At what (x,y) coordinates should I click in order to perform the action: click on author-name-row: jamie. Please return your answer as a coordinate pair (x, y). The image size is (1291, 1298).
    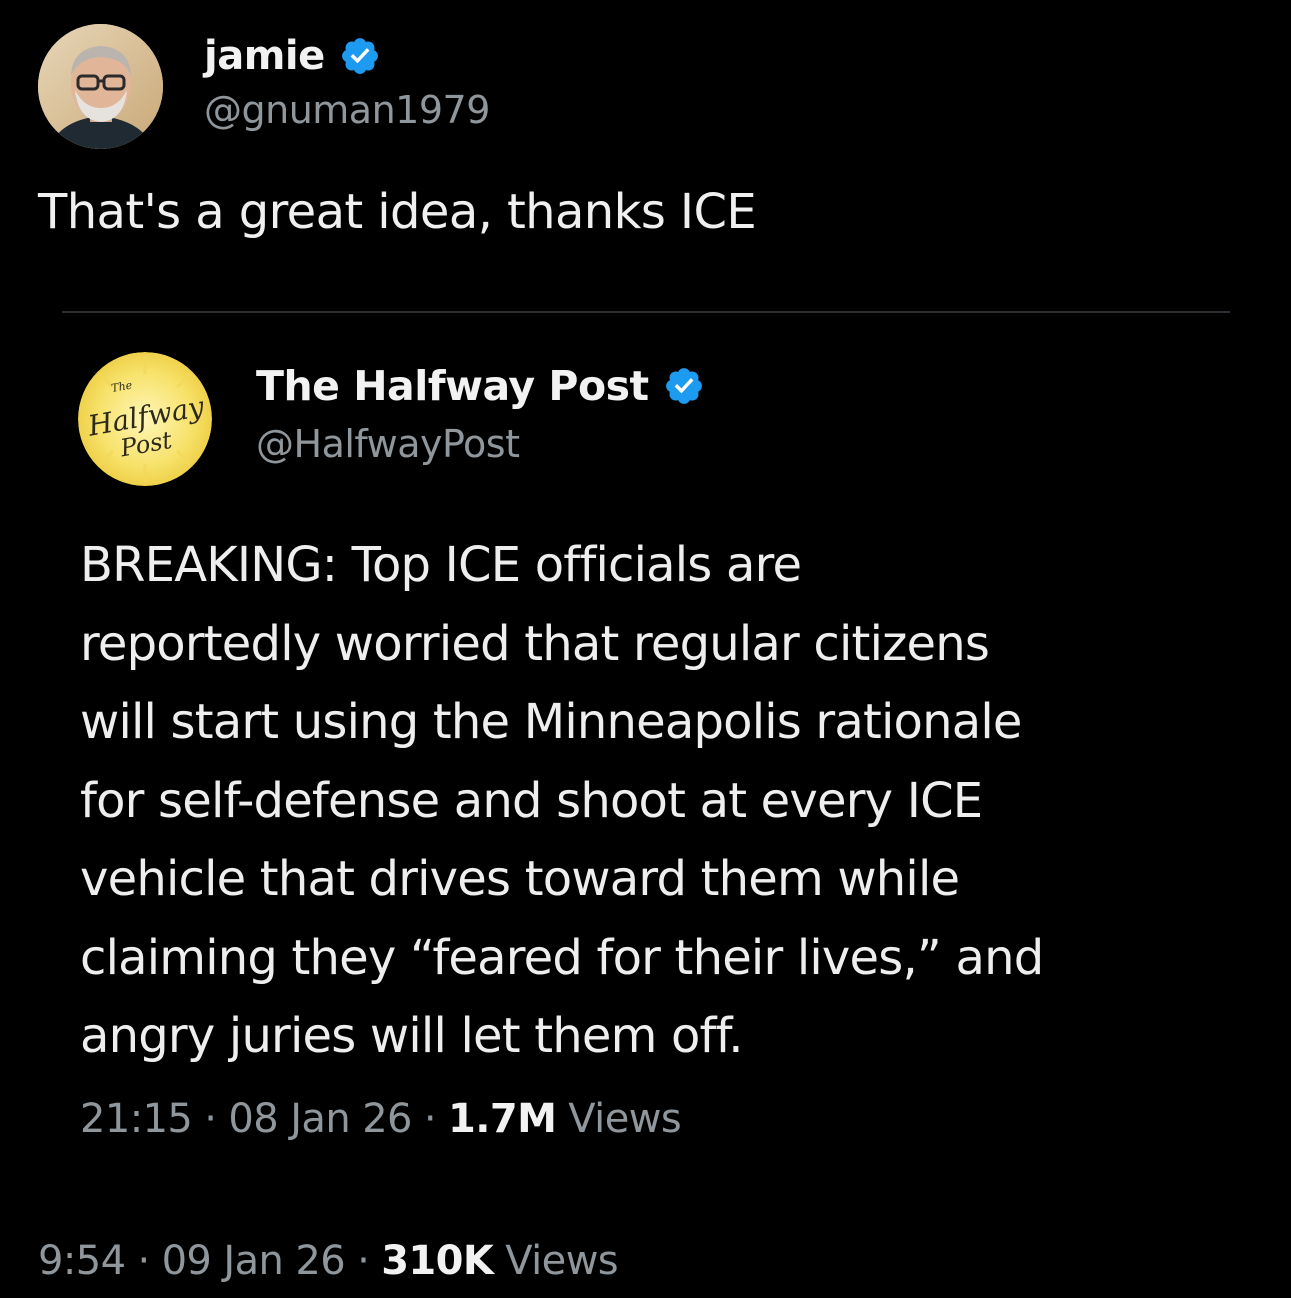
    Looking at the image, I should click on (292, 56).